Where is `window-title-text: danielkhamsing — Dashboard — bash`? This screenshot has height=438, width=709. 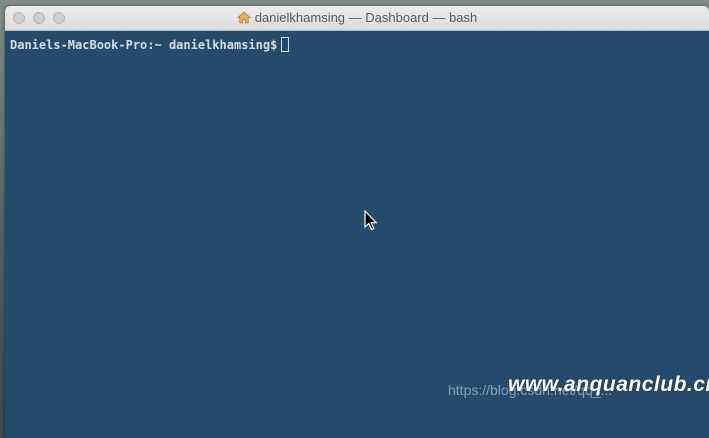 window-title-text: danielkhamsing — Dashboard — bash is located at coordinates (366, 17).